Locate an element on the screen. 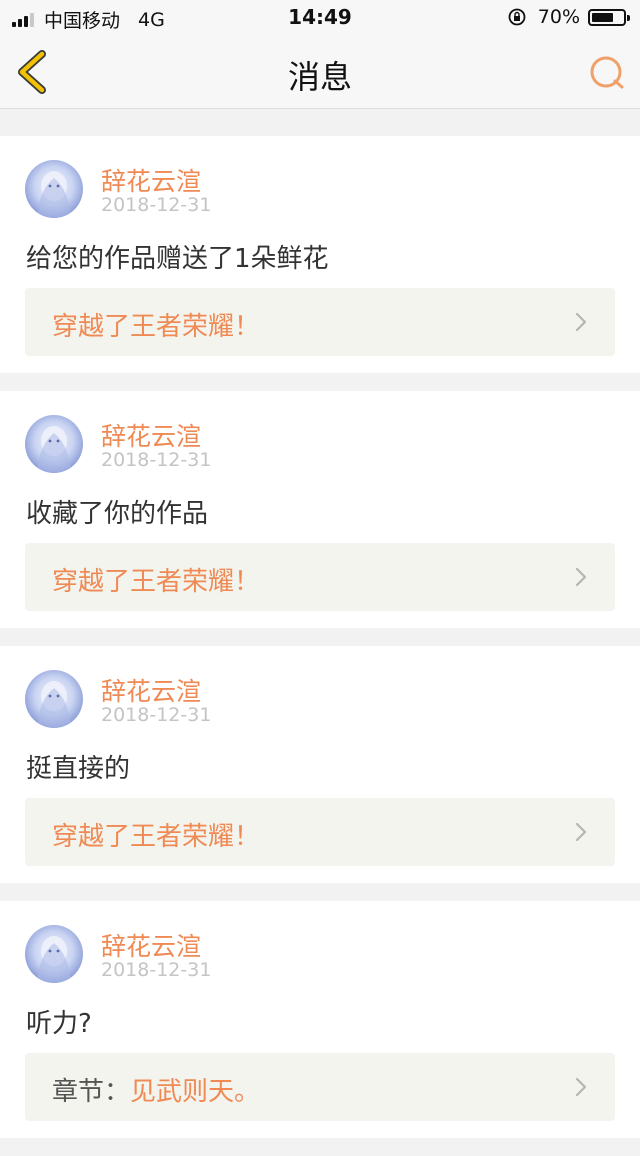 The image size is (640, 1156). nav-bar: 消息 is located at coordinates (320, 72).